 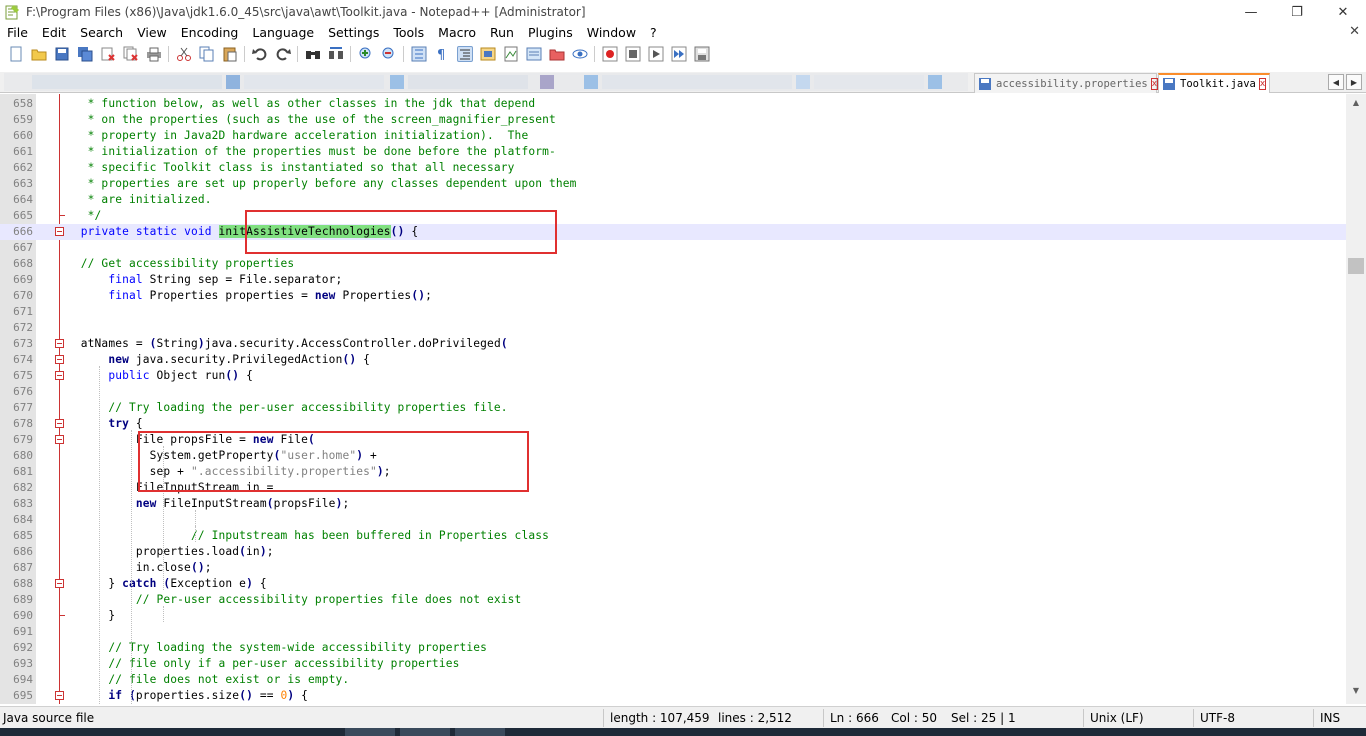 What do you see at coordinates (673, 552) in the screenshot?
I see `code-line: 686 properties.load(in);` at bounding box center [673, 552].